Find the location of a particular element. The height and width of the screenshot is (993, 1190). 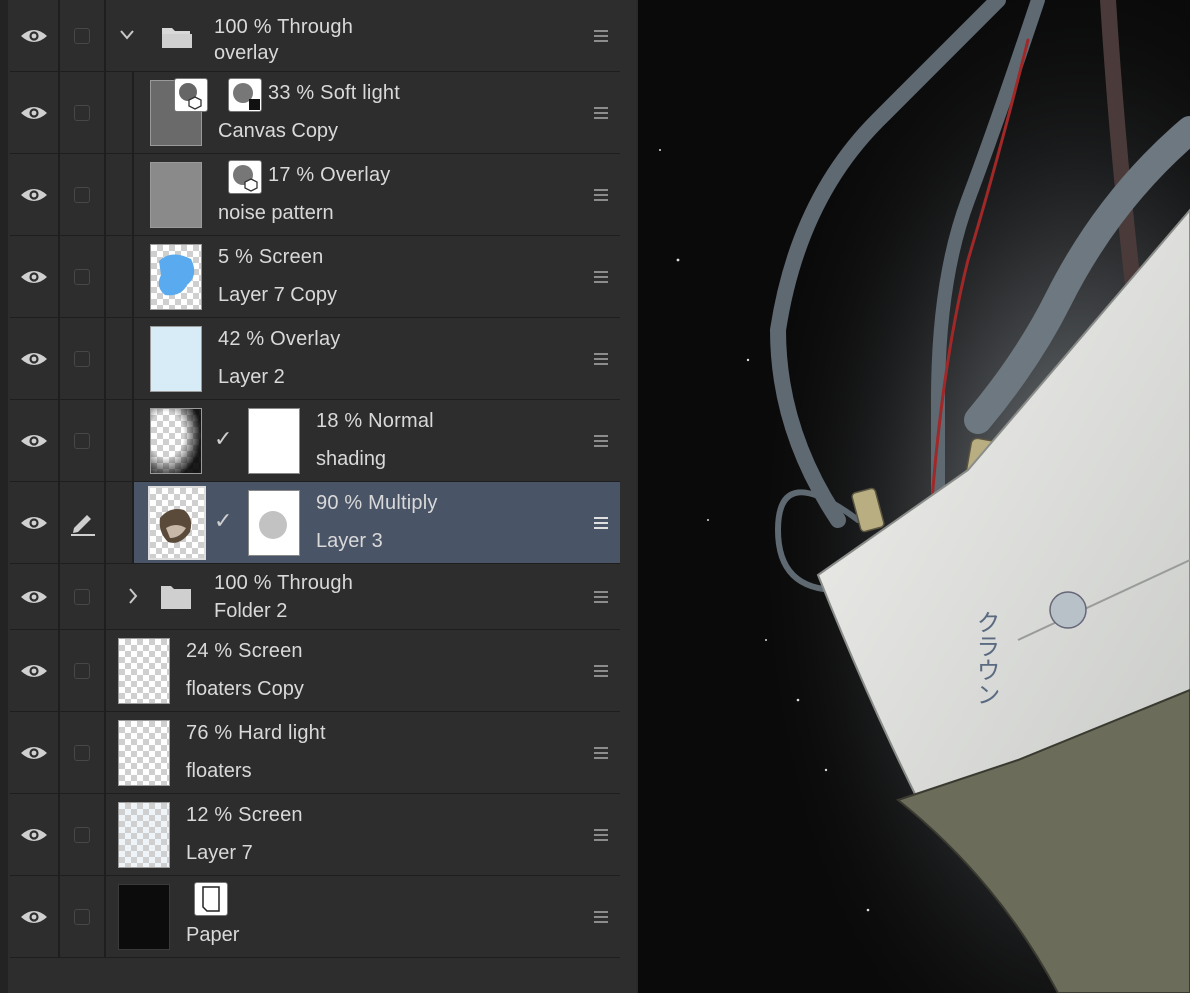

layer-mode: 90 % Multiply is located at coordinates (377, 503).